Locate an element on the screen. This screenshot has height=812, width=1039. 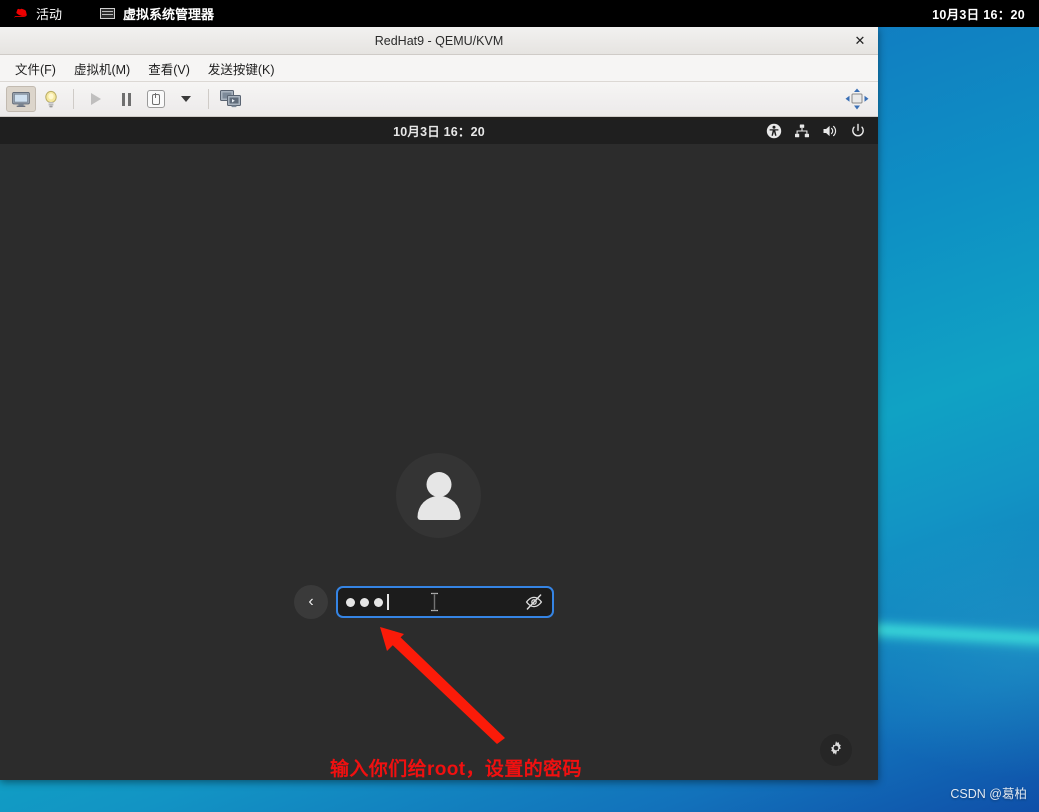
menu-bar: 文件(F) 虚拟机(M) 查看(V) 发送按键(K) is located at coordinates (439, 68).